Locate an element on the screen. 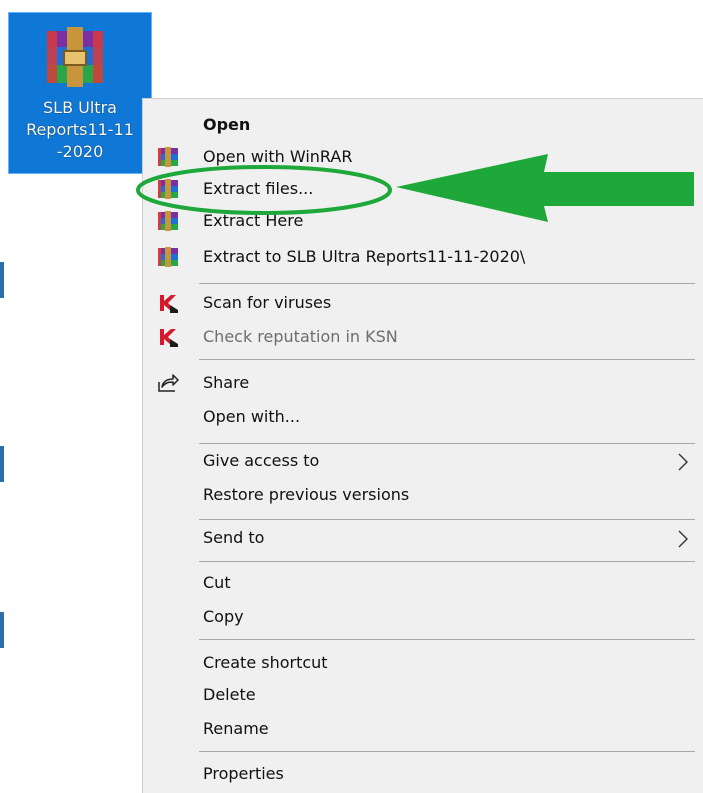 The height and width of the screenshot is (793, 703). menu-item-label: Extract Here is located at coordinates (253, 220).